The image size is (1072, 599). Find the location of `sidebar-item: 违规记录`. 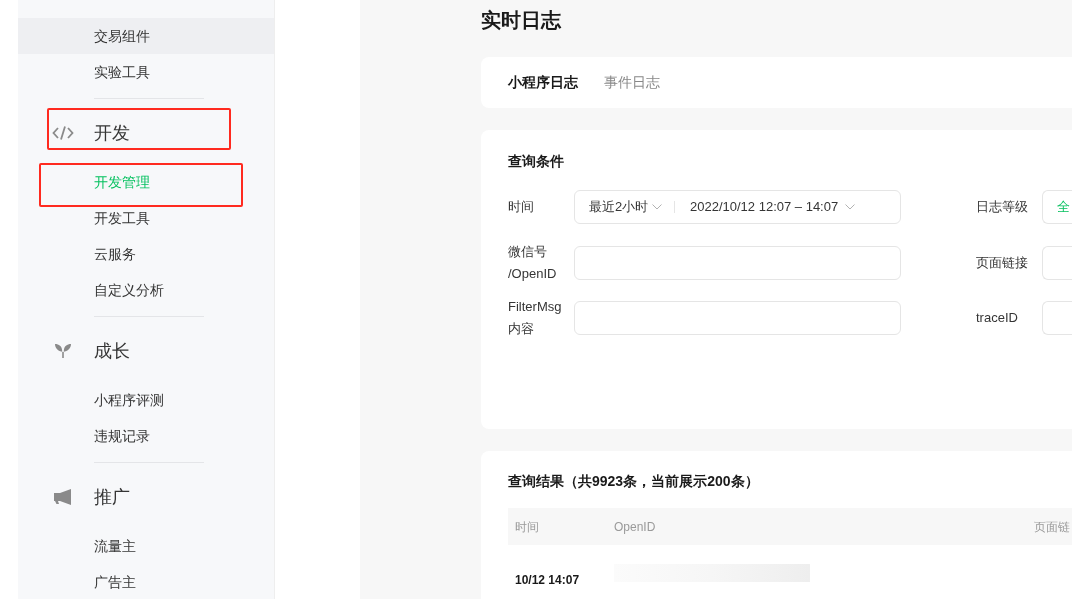

sidebar-item: 违规记录 is located at coordinates (122, 436).